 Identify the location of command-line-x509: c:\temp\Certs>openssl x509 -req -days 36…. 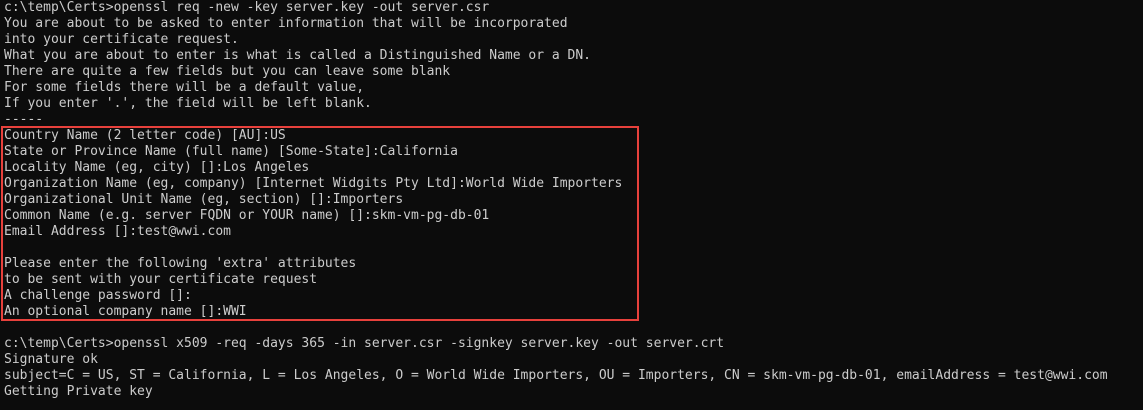
(364, 343).